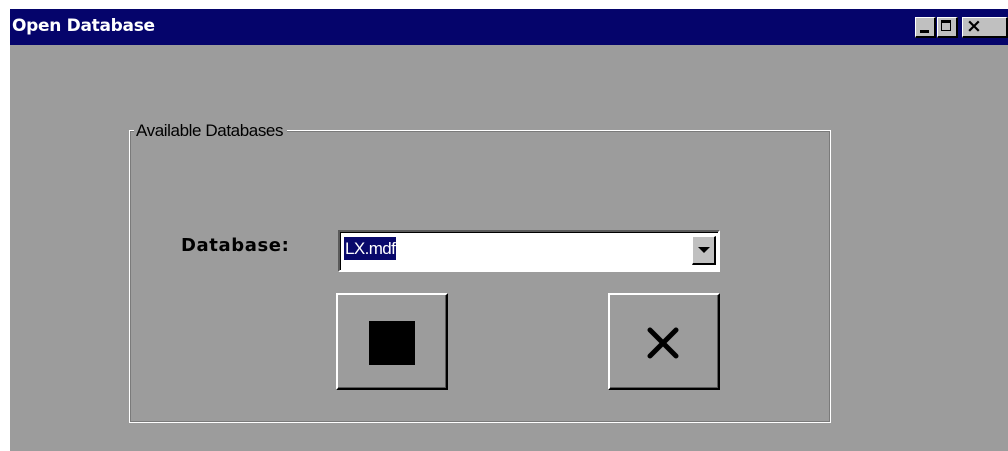 The height and width of the screenshot is (451, 1008). I want to click on square-stop-icon, so click(392, 343).